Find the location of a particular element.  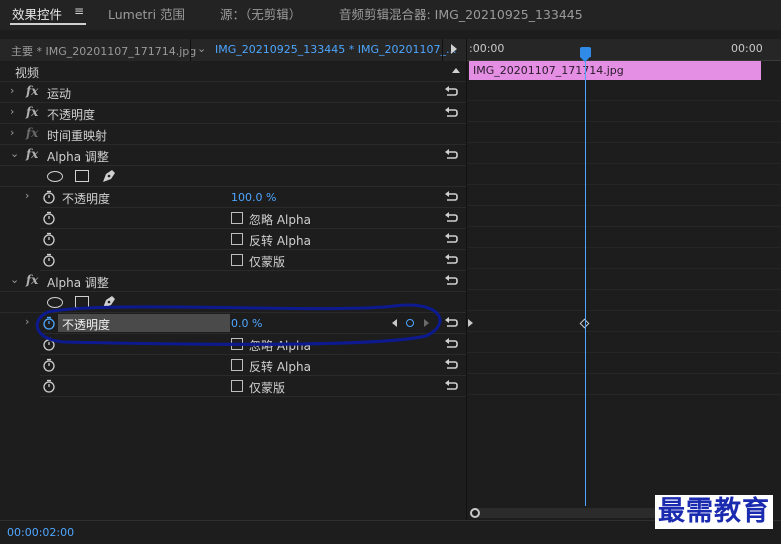

property-row-opacity-animated: › 不透明度 0.0 % is located at coordinates (245, 323).